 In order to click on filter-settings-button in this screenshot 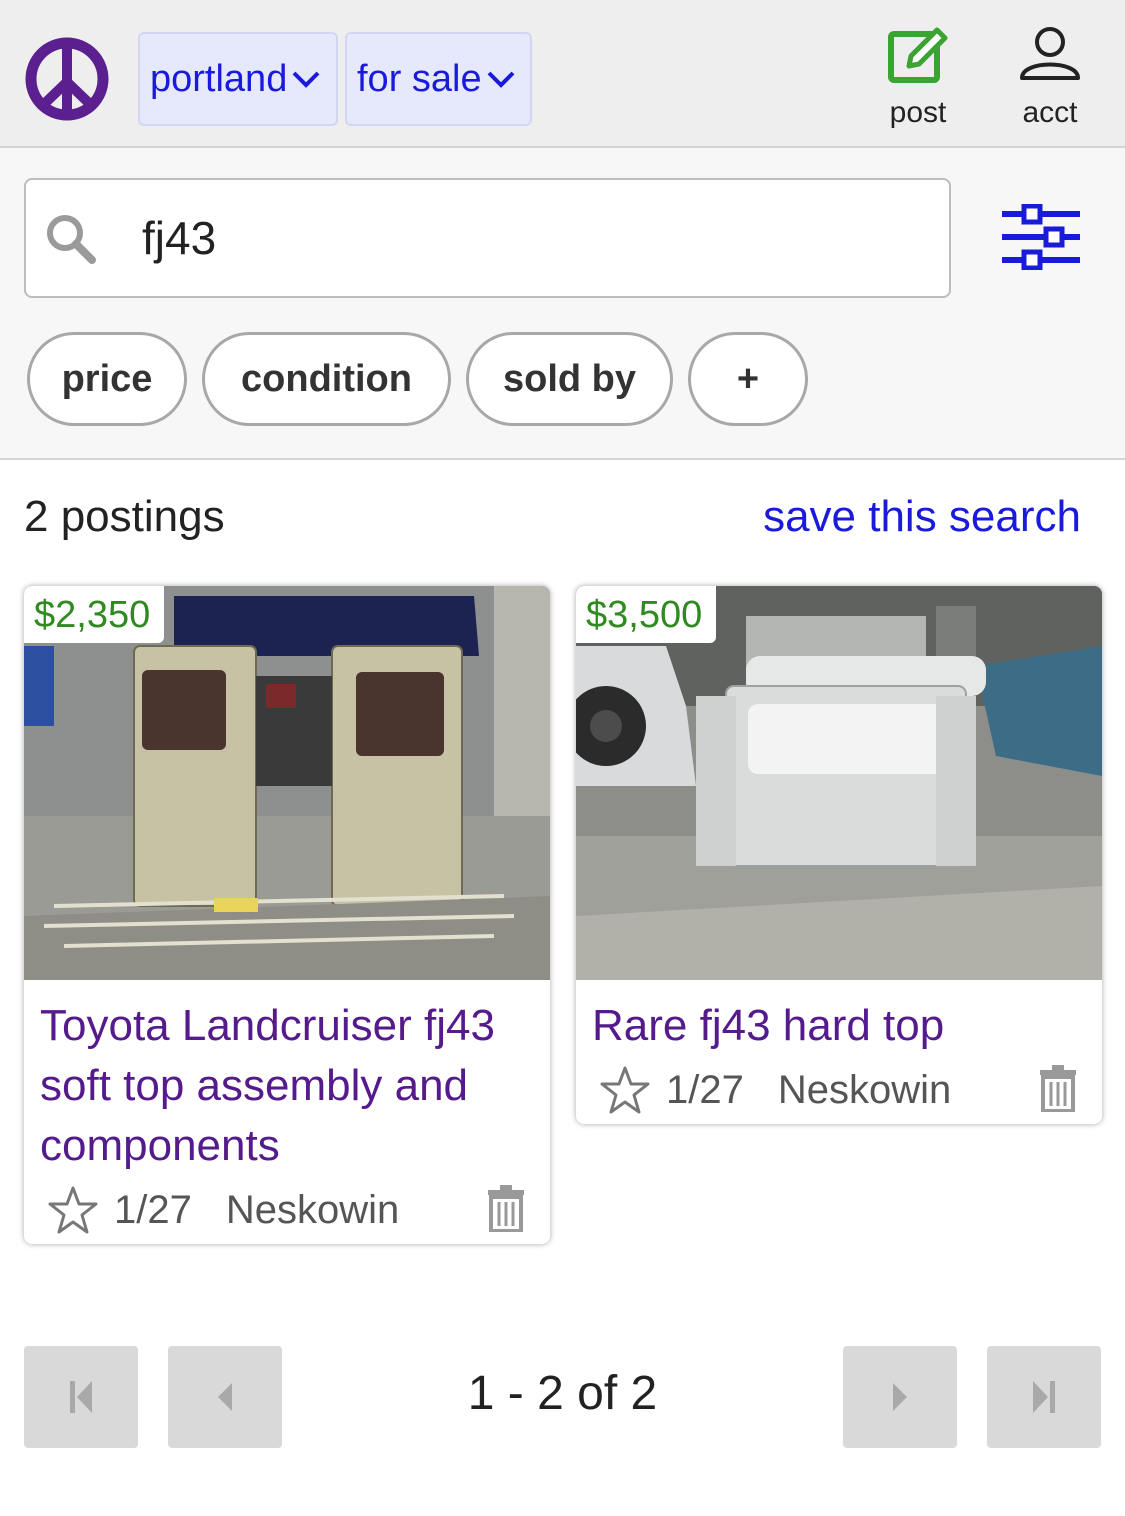, I will do `click(1041, 237)`.